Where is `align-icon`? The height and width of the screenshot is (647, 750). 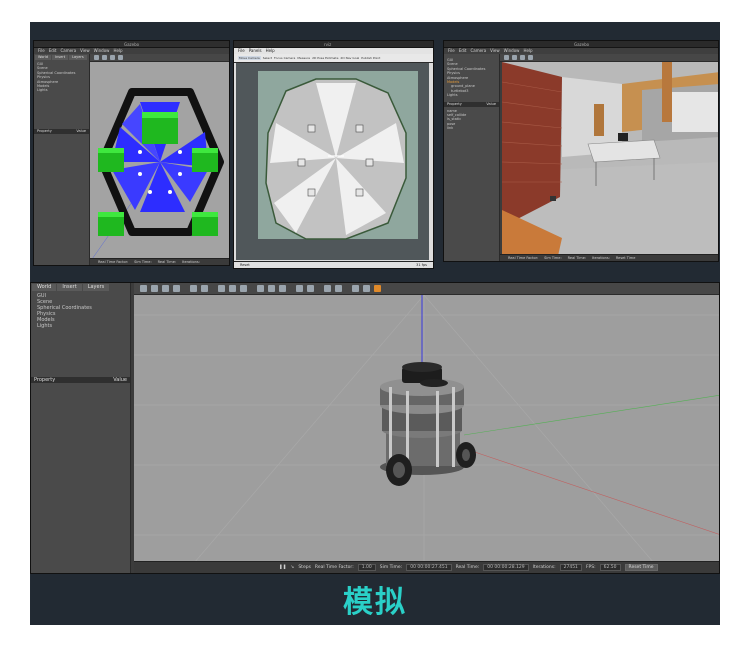
align-icon is located at coordinates (327, 288).